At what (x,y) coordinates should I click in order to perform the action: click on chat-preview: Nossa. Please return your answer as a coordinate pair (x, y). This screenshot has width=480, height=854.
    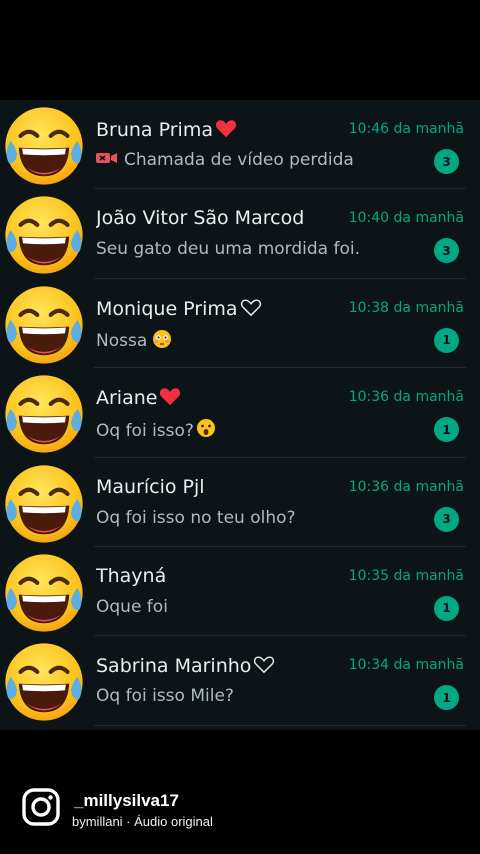
    Looking at the image, I should click on (256, 341).